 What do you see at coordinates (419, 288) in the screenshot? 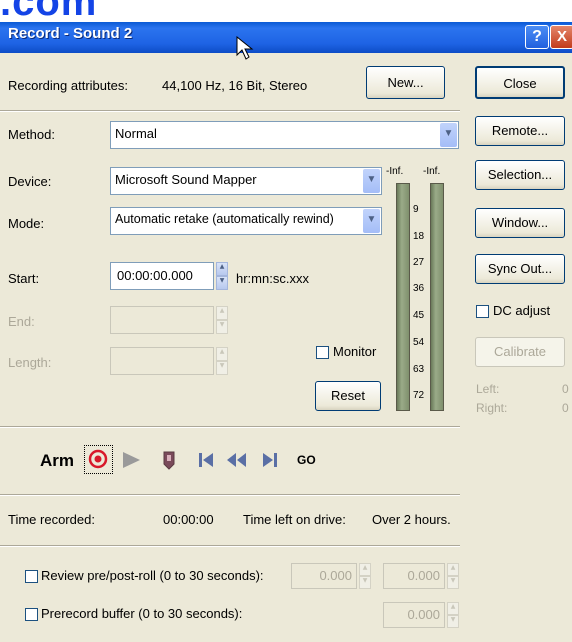
I see `meter-scale-tick: 36` at bounding box center [419, 288].